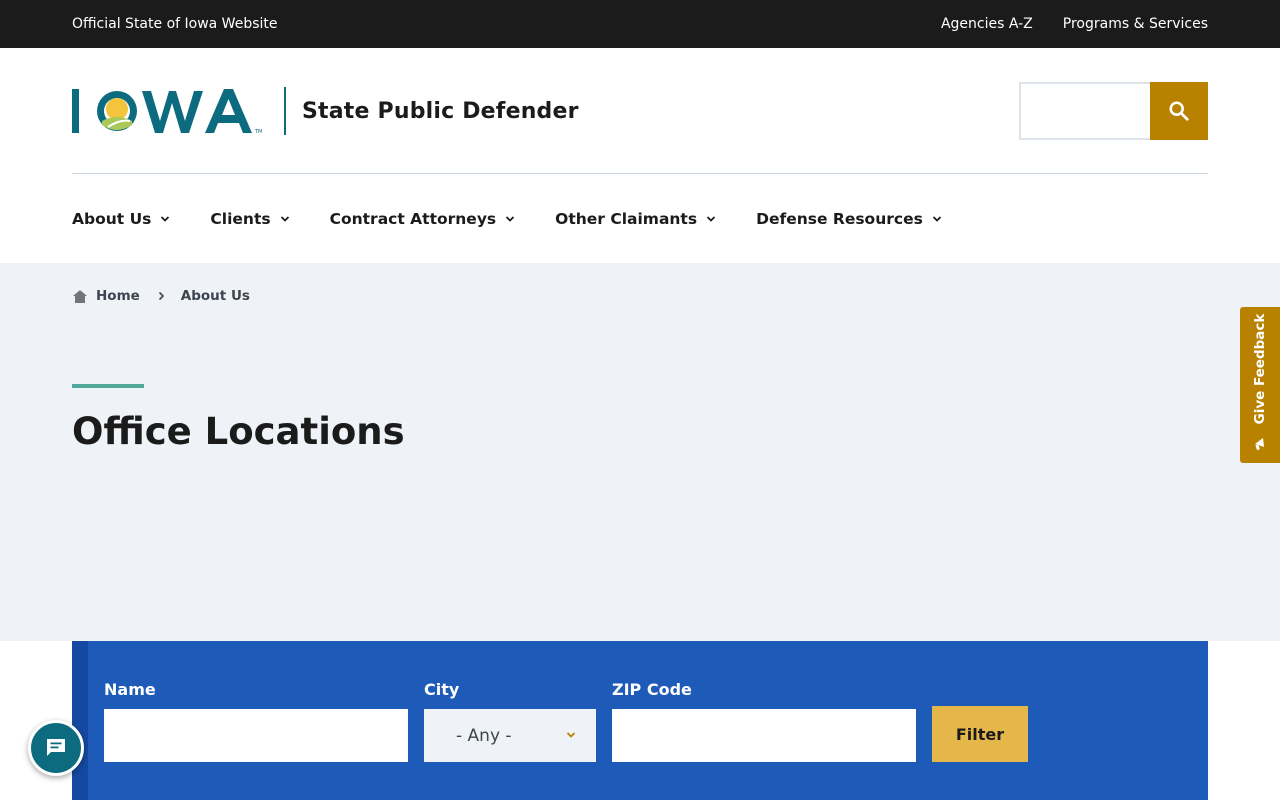  I want to click on nav-item-about-us: About Us, so click(121, 219).